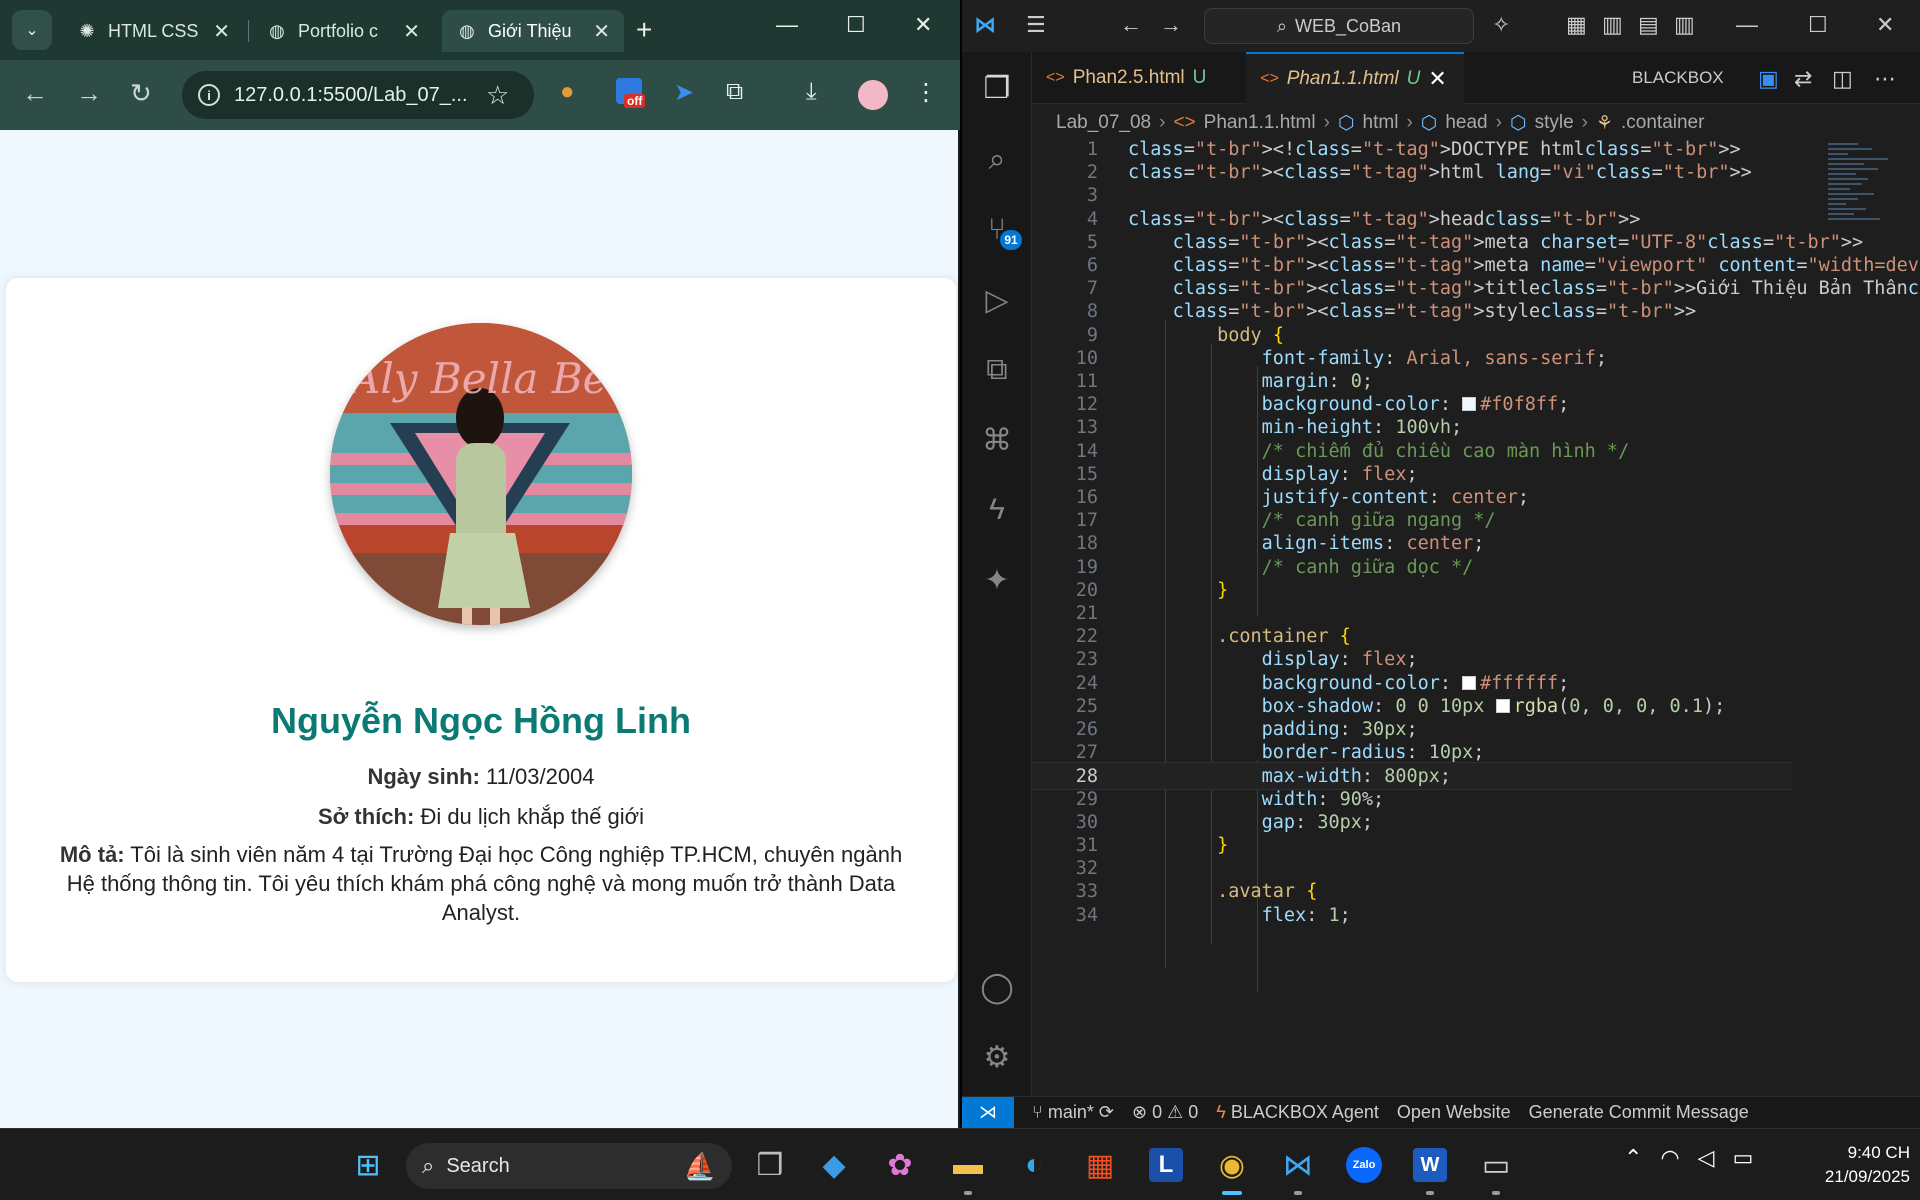 The width and height of the screenshot is (1920, 1200). I want to click on edge-icon: ◐, so click(1034, 1165).